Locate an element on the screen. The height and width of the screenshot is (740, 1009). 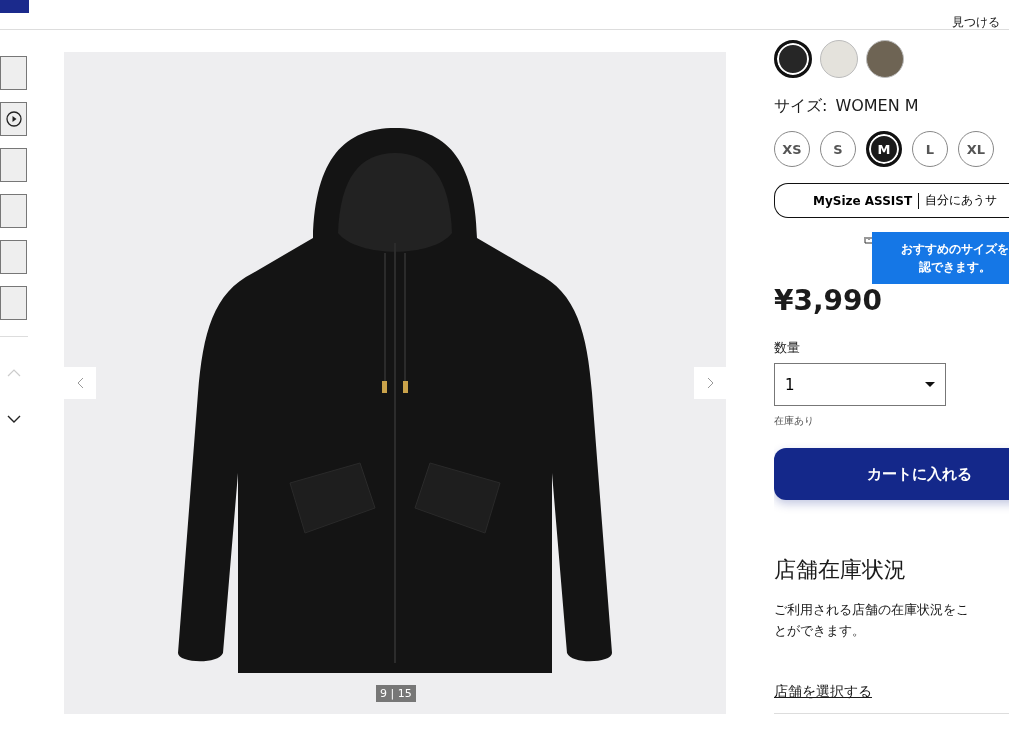
find-link: 見つける is located at coordinates (980, 22).